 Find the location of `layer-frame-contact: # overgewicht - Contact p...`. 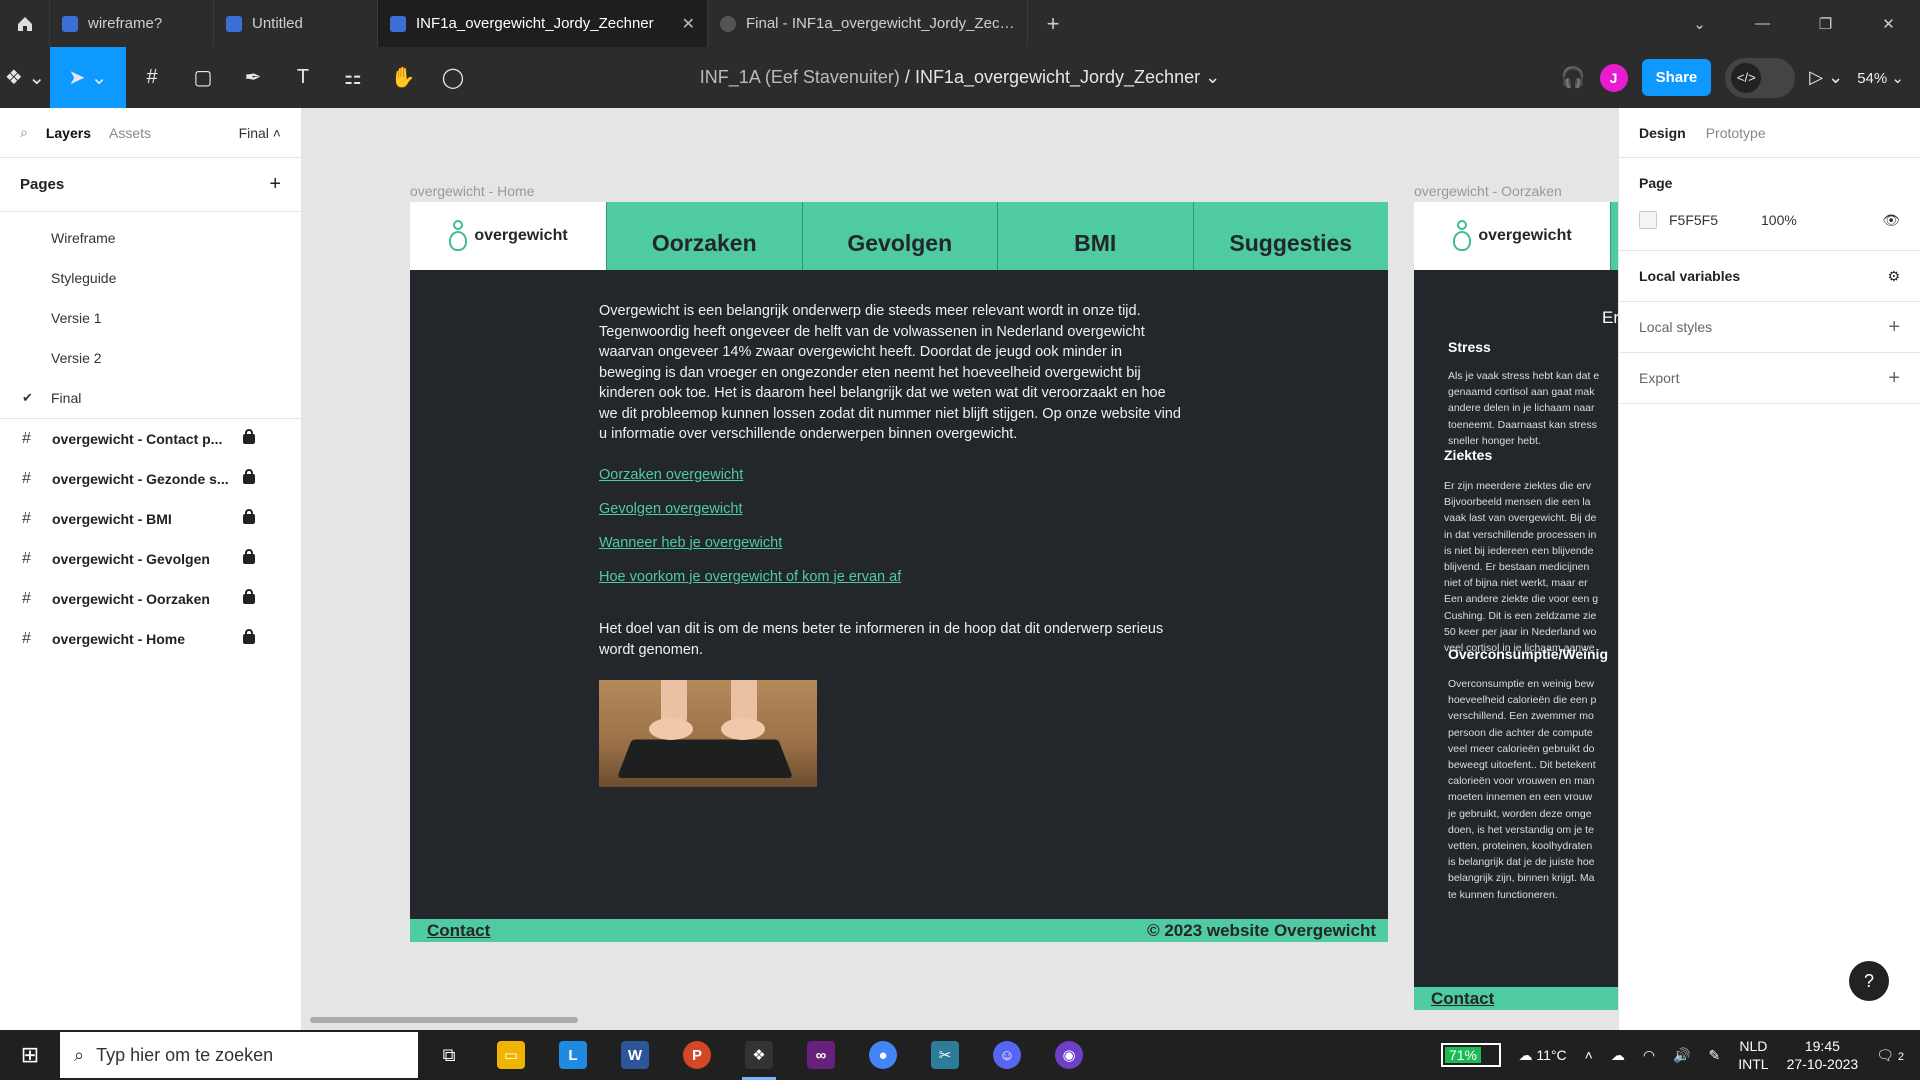

layer-frame-contact: # overgewicht - Contact p... is located at coordinates (150, 439).